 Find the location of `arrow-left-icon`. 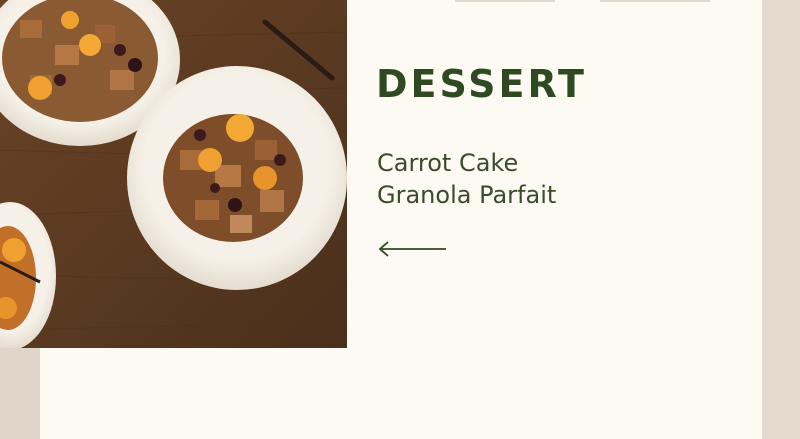

arrow-left-icon is located at coordinates (412, 249).